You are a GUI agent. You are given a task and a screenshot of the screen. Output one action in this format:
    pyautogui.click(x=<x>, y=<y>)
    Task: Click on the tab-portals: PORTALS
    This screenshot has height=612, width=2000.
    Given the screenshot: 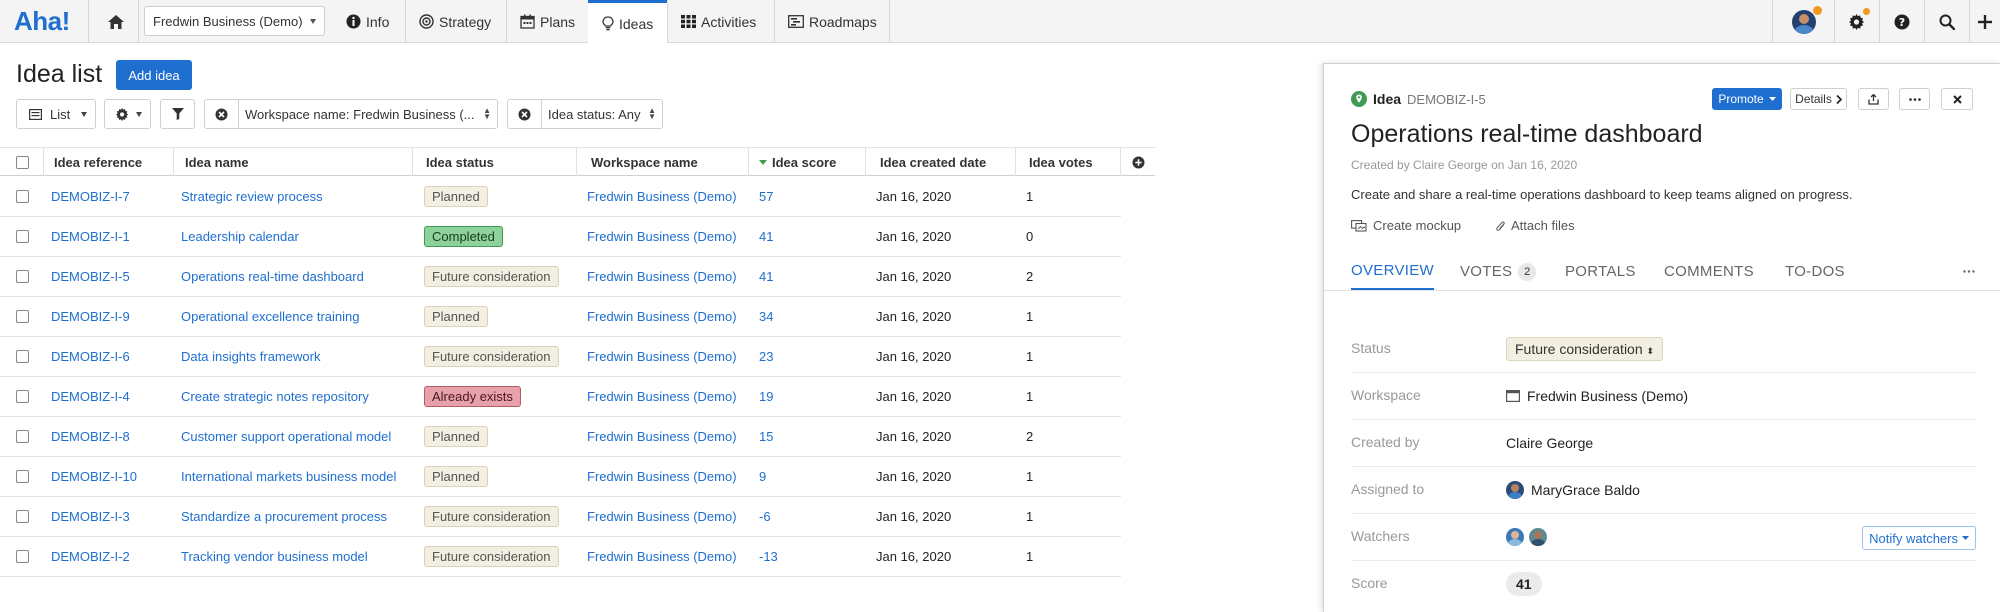 What is the action you would take?
    pyautogui.click(x=1600, y=271)
    